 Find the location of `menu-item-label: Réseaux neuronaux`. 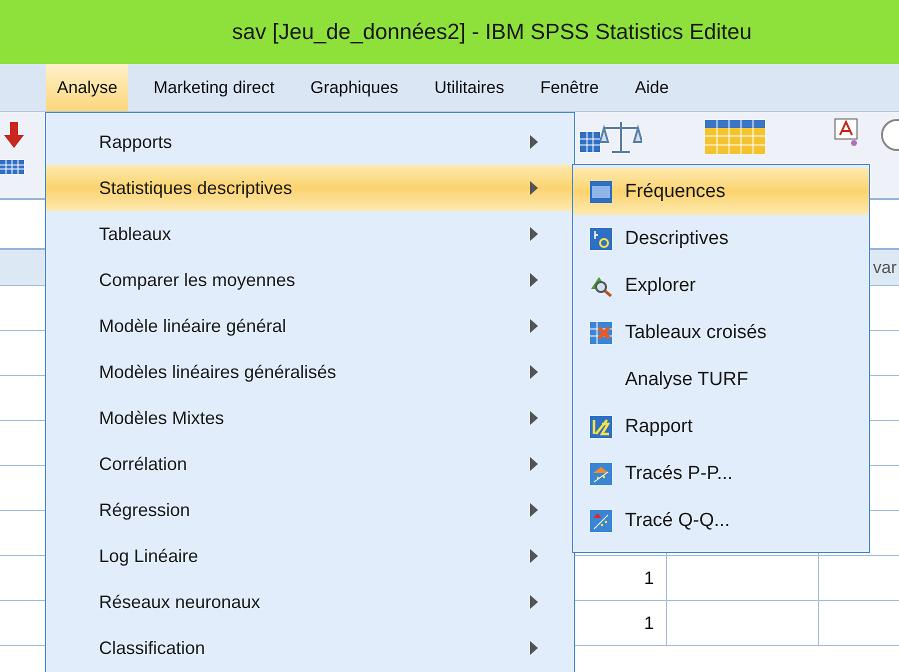

menu-item-label: Réseaux neuronaux is located at coordinates (179, 602).